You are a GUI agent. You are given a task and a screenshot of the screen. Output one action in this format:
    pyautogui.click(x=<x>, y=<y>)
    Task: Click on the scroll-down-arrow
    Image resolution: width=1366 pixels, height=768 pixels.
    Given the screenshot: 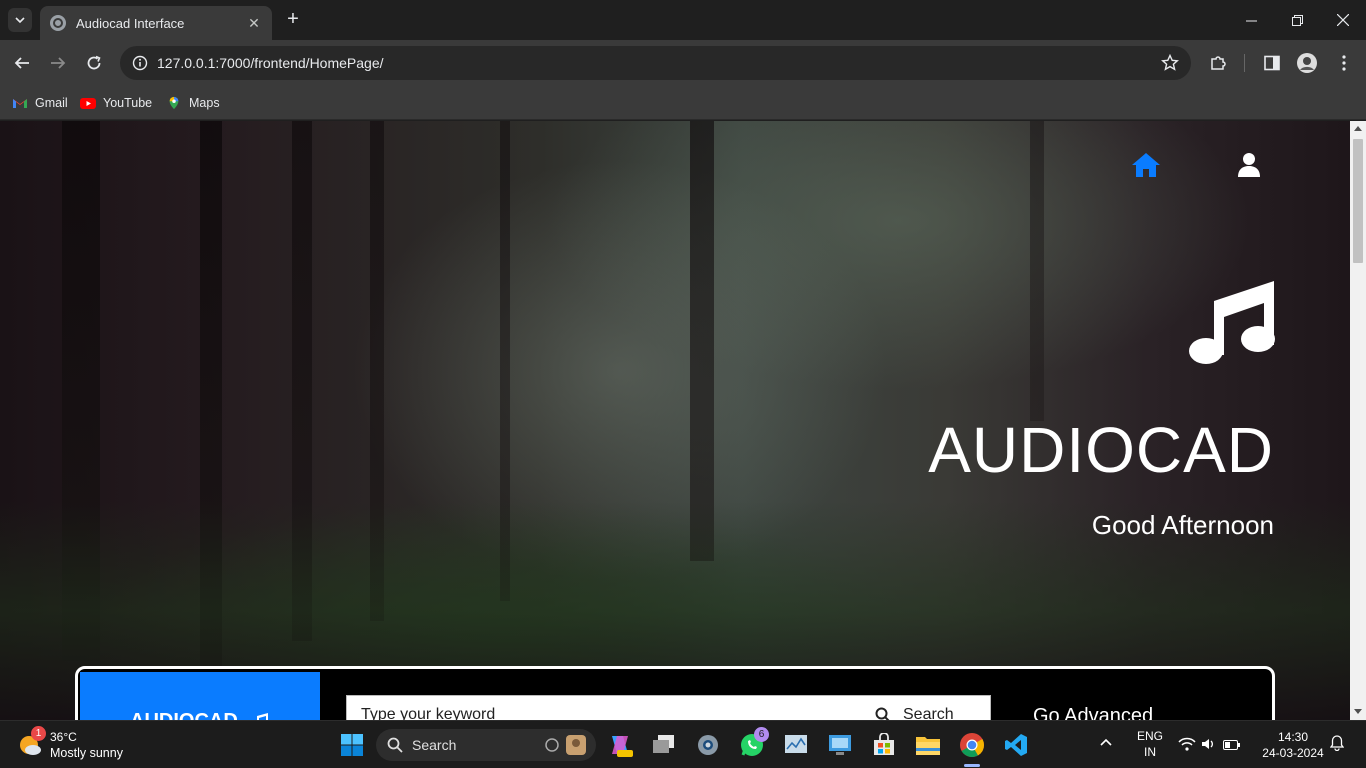 What is the action you would take?
    pyautogui.click(x=1358, y=711)
    